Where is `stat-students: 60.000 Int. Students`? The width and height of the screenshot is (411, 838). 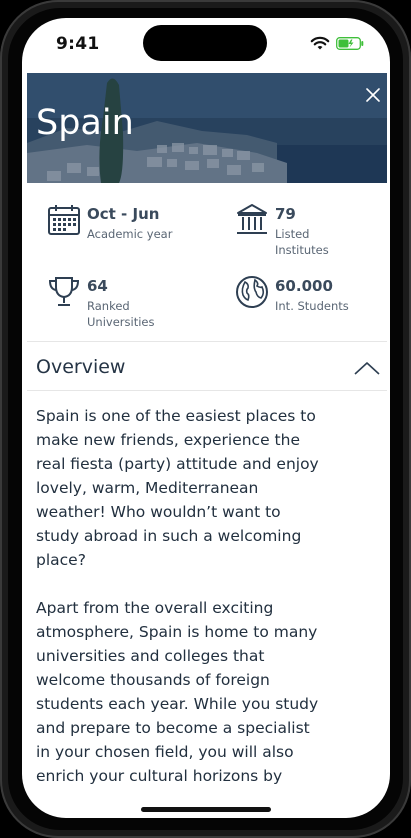
stat-students: 60.000 Int. Students is located at coordinates (310, 295).